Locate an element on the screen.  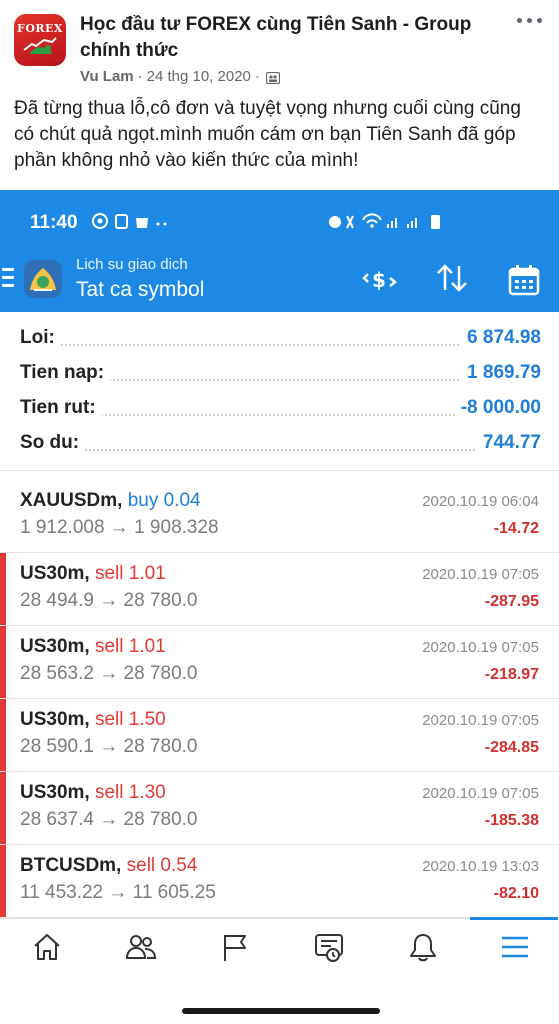
trade-profit: -185.38 is located at coordinates (511, 820).